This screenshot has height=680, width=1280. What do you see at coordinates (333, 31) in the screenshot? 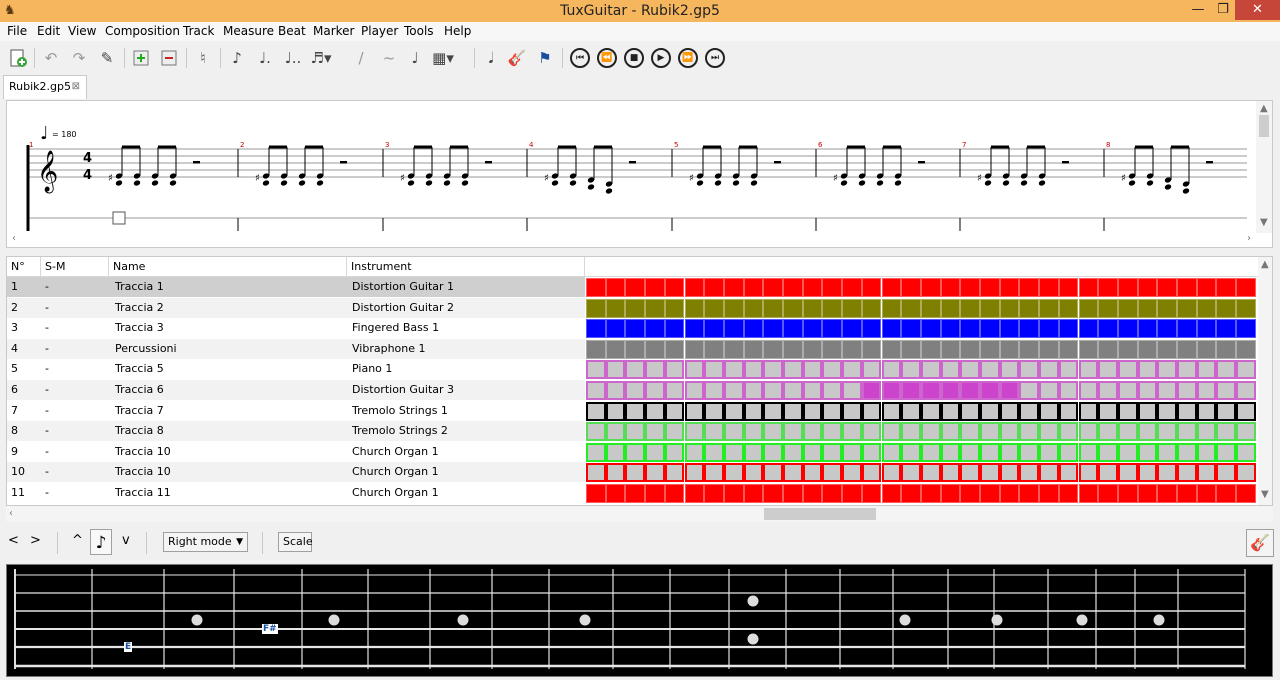
I see `menu-marker: Marker` at bounding box center [333, 31].